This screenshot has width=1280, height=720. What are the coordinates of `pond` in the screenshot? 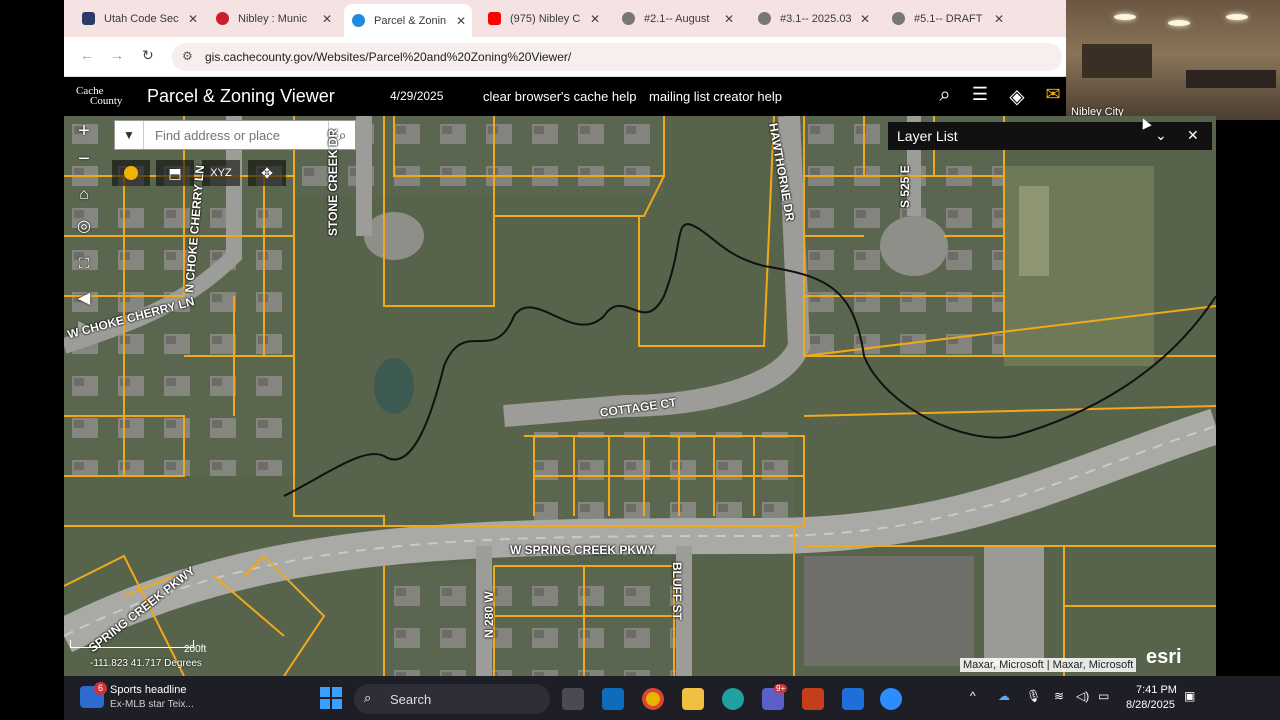 It's located at (394, 386).